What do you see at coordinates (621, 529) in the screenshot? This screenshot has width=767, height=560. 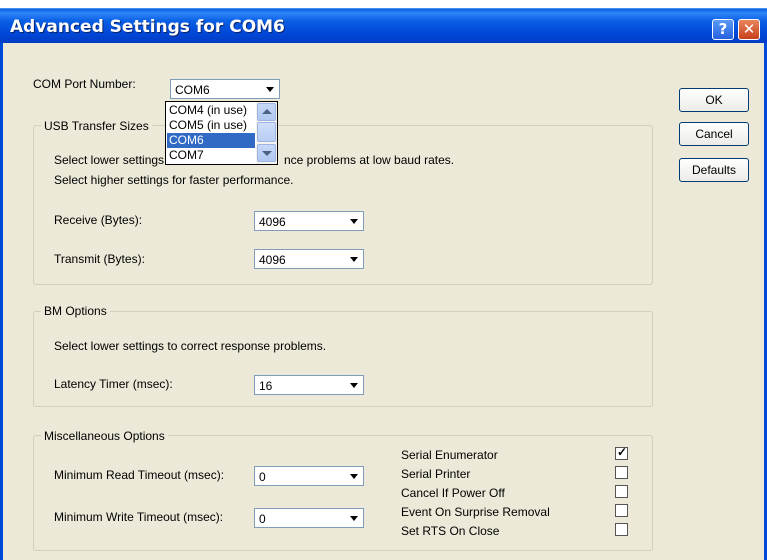 I see `set-rts-on-close-checkbox` at bounding box center [621, 529].